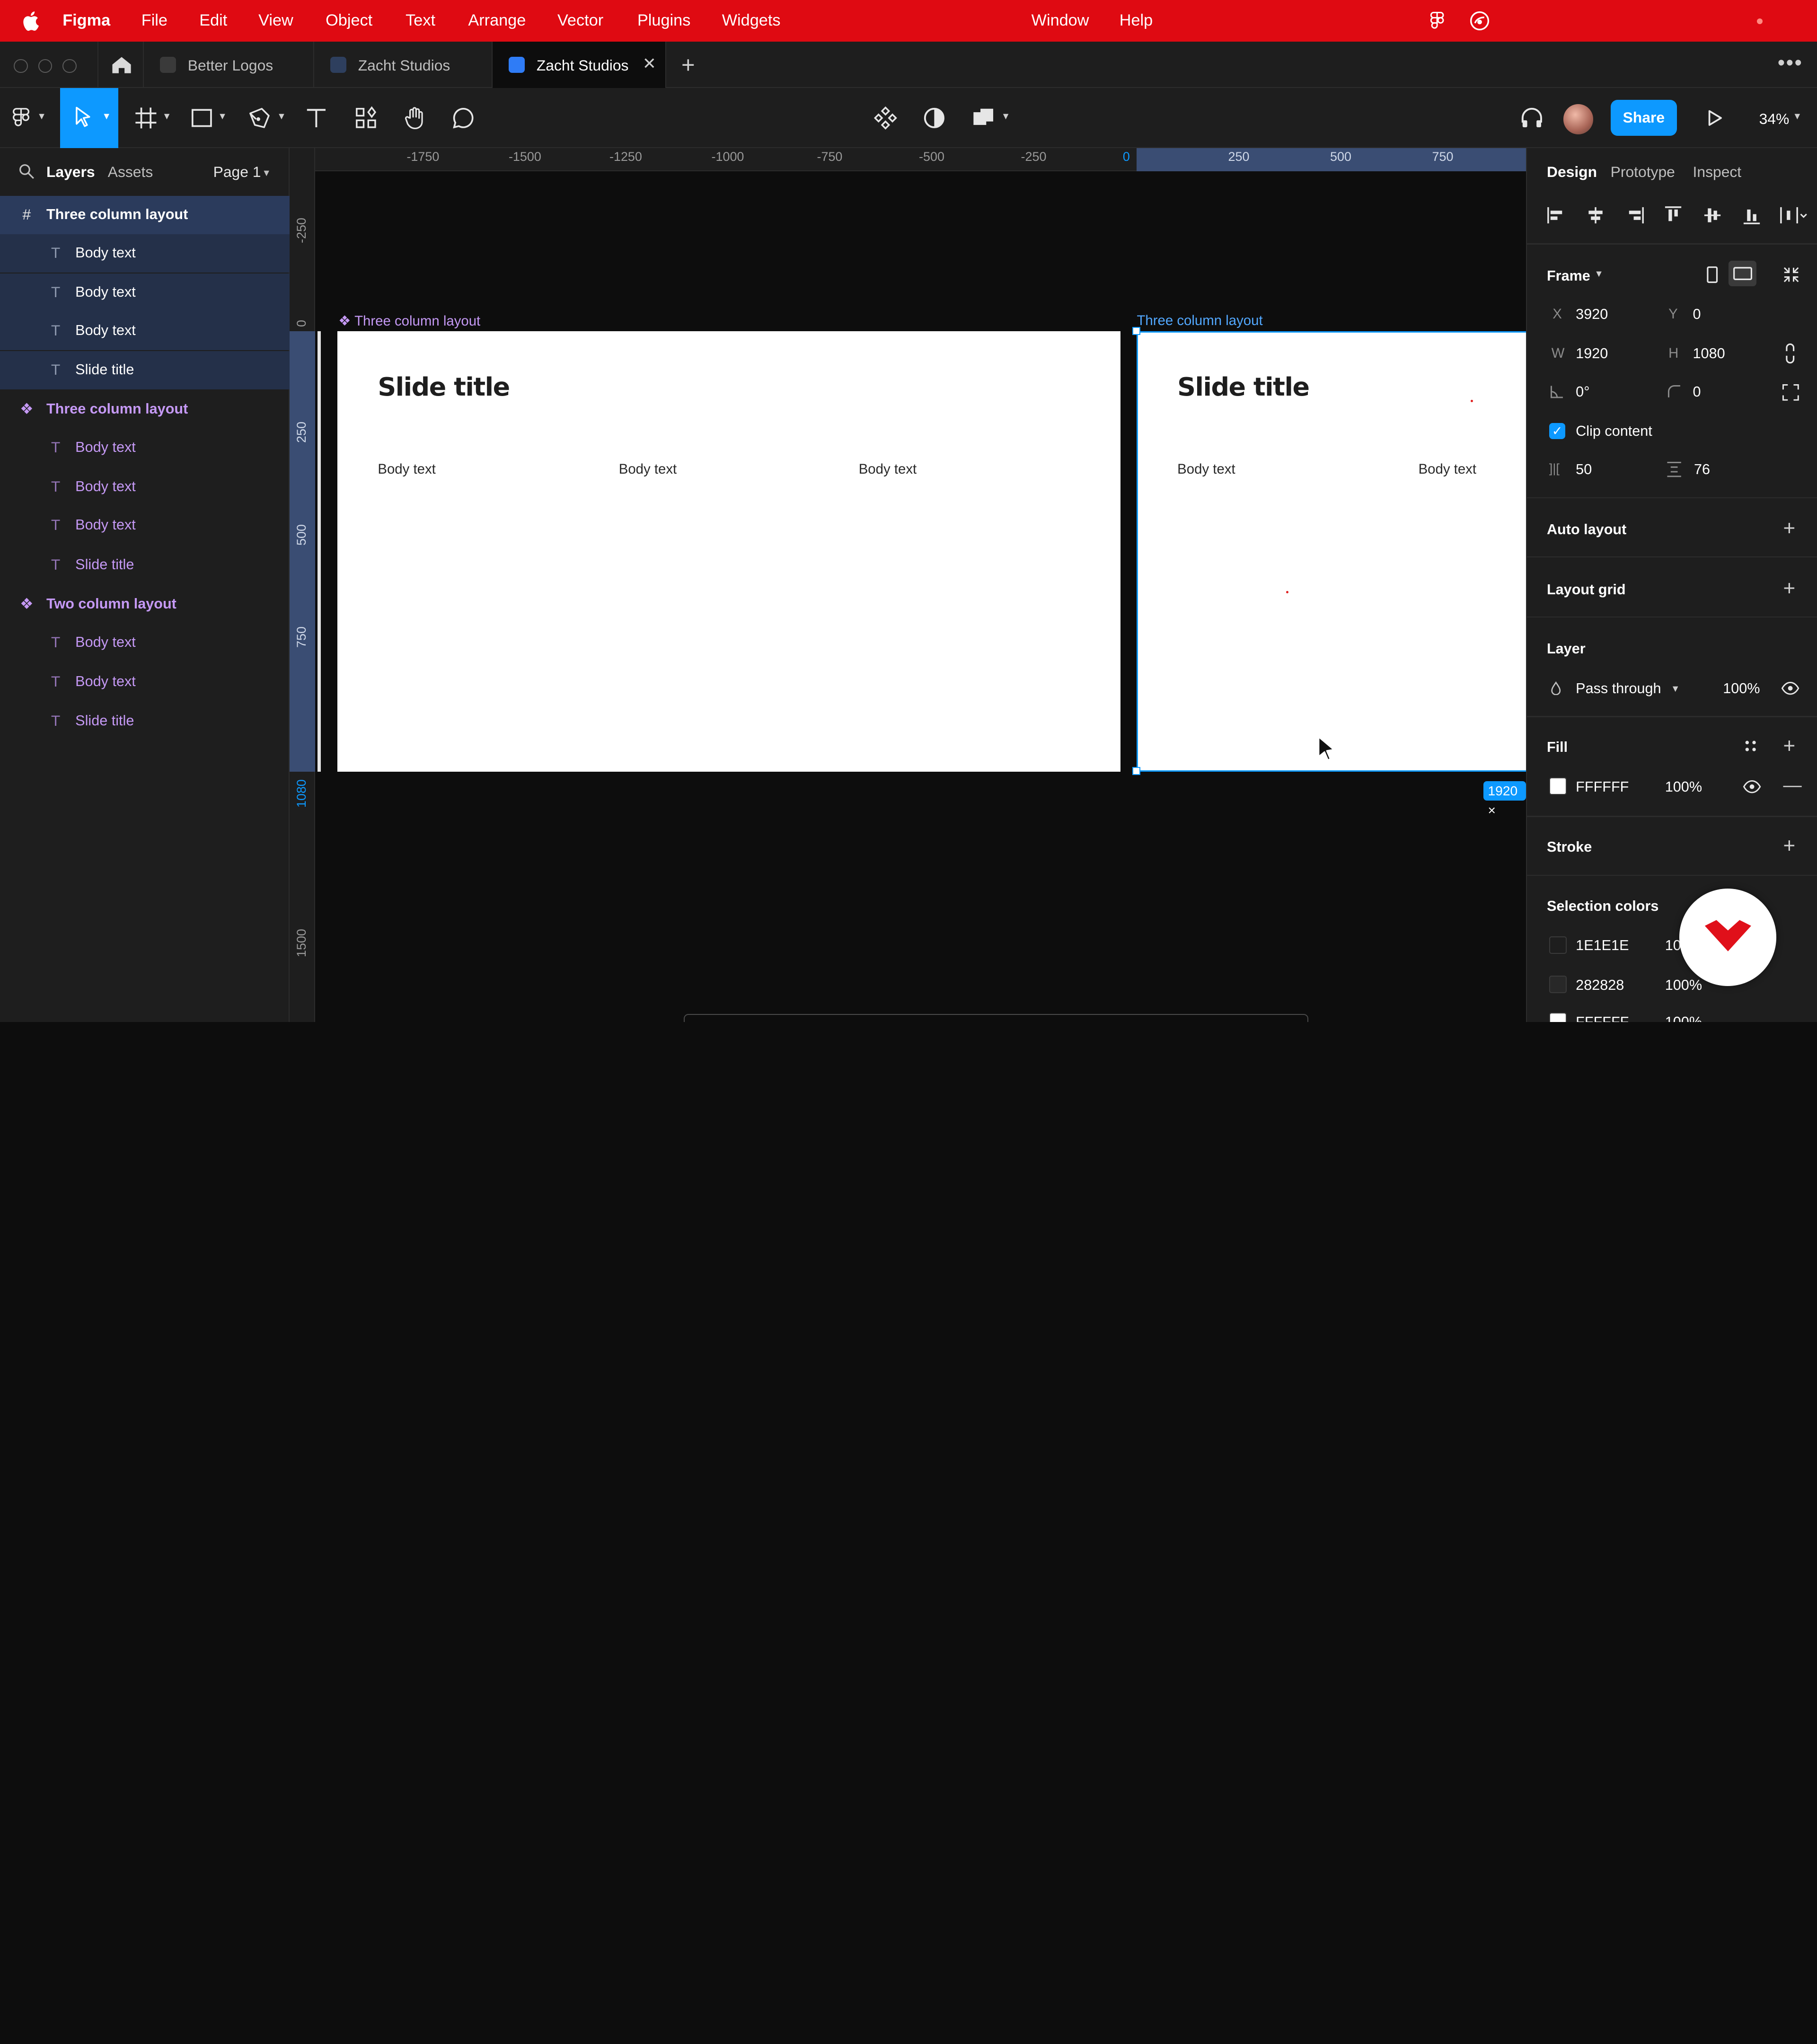 The height and width of the screenshot is (2044, 1817). Describe the element at coordinates (463, 118) in the screenshot. I see `comment-tool-button` at that location.